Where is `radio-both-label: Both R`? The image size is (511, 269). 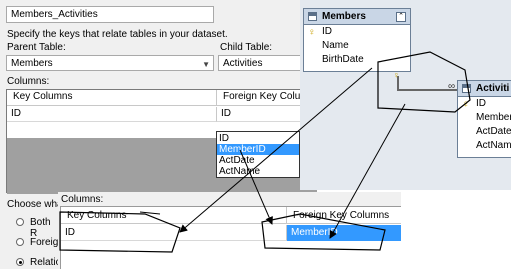 radio-both-label: Both R is located at coordinates (40, 228).